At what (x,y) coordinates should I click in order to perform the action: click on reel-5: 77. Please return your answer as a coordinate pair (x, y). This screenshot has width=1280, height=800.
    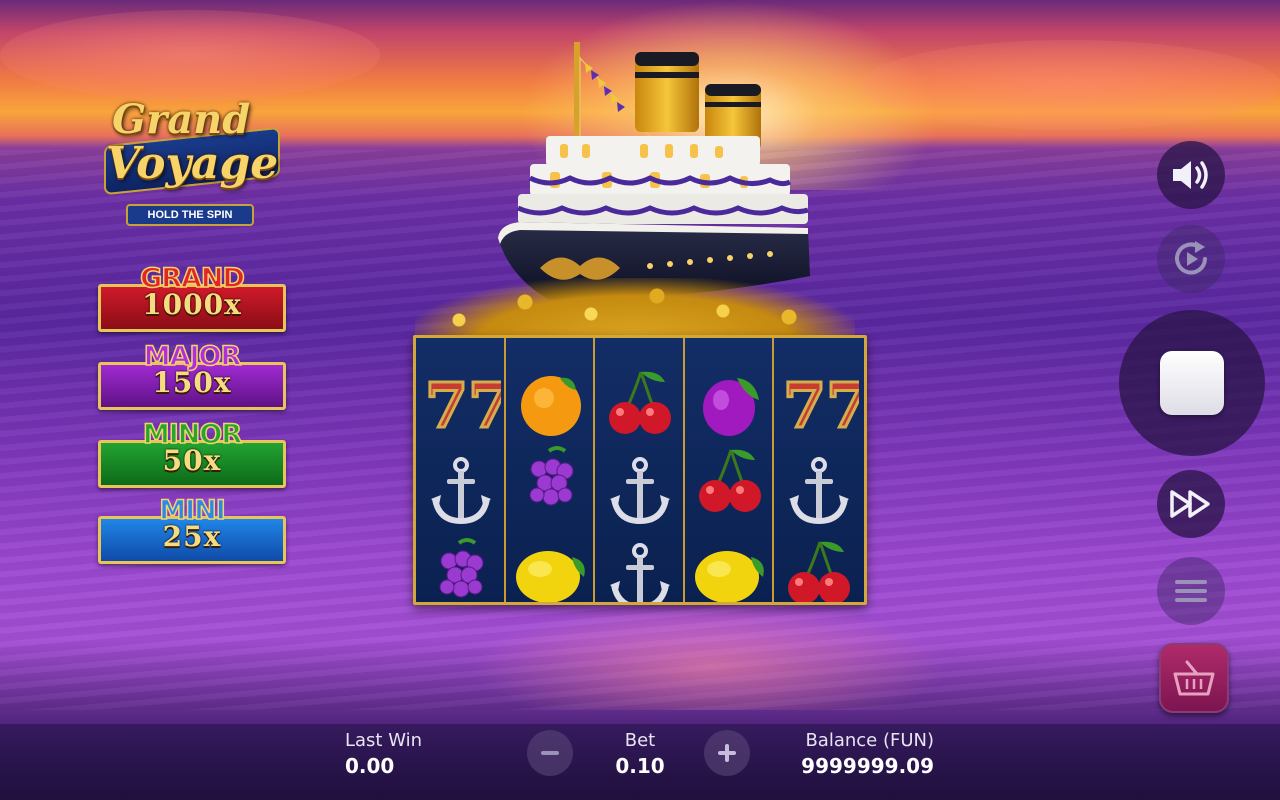
    Looking at the image, I should click on (819, 470).